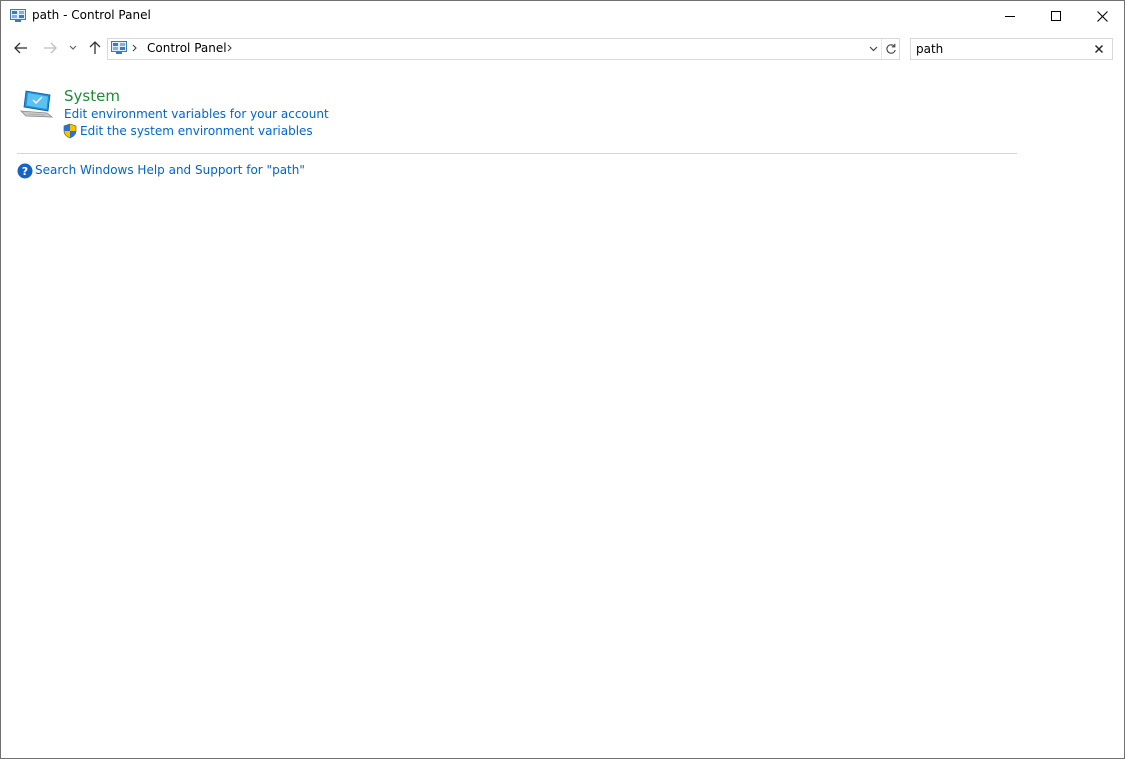 The image size is (1125, 759). What do you see at coordinates (517, 153) in the screenshot?
I see `divider` at bounding box center [517, 153].